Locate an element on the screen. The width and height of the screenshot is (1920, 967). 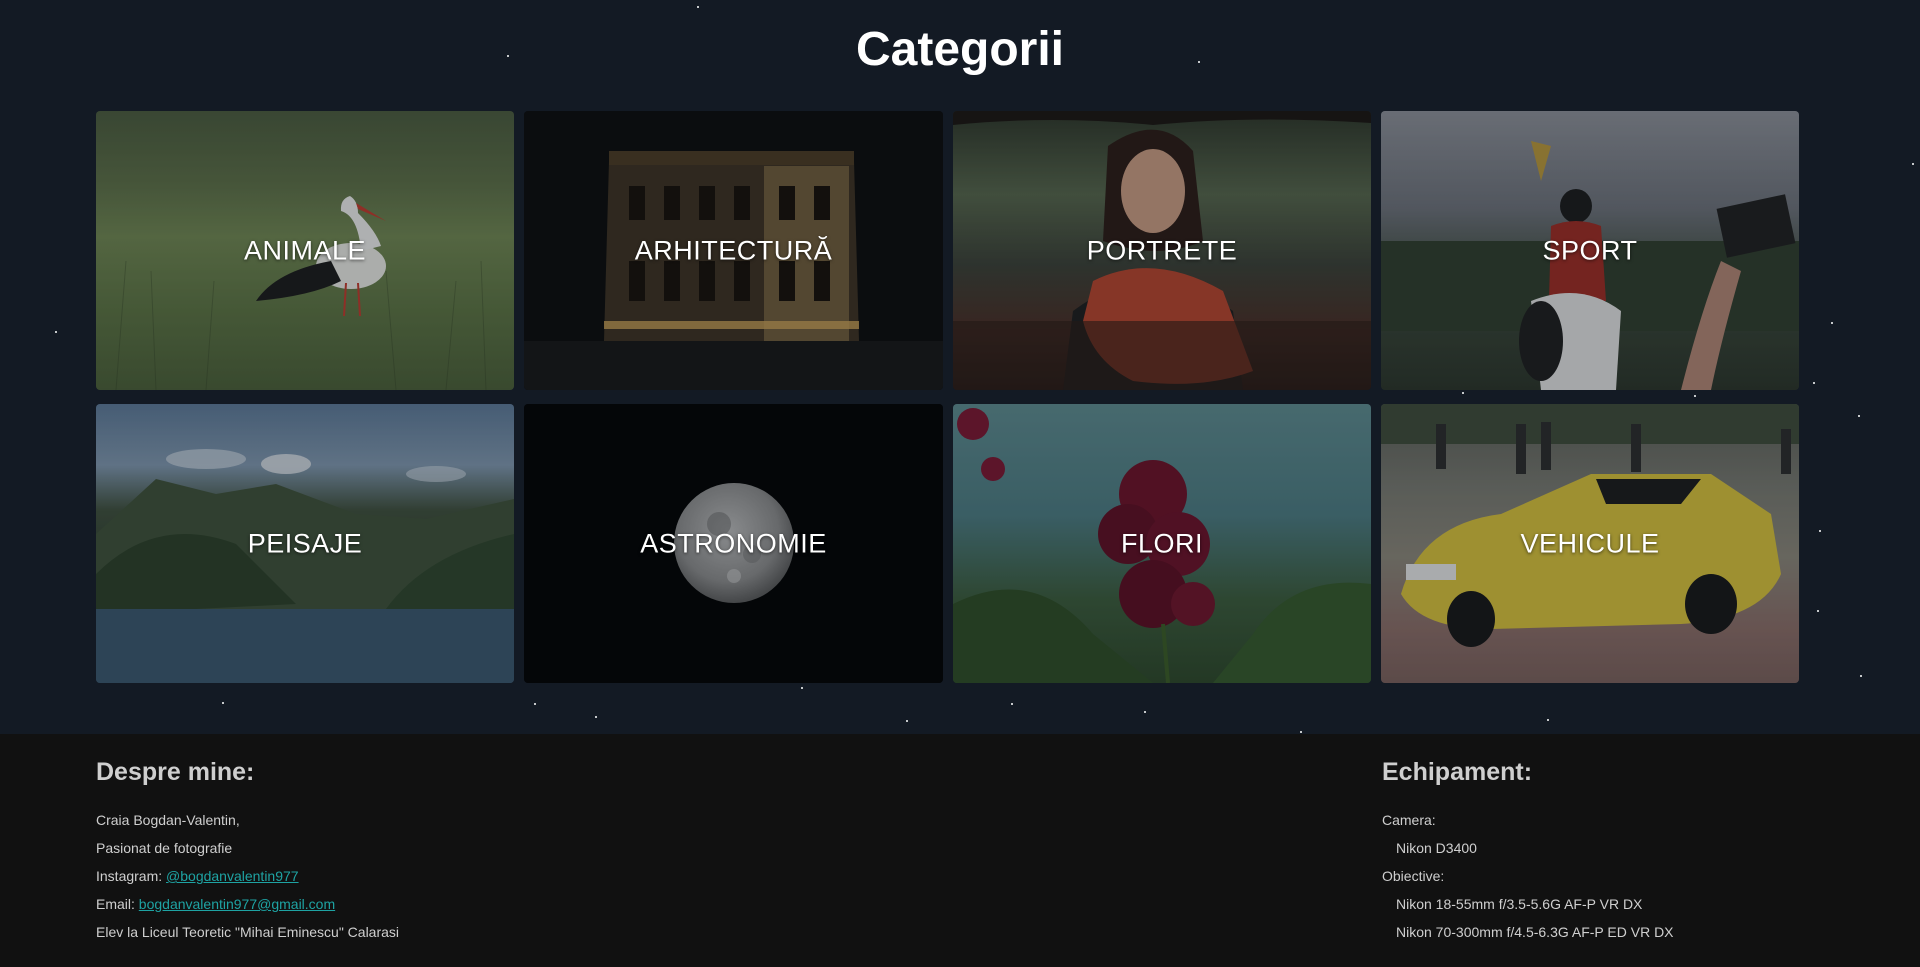
category-label: FLORI is located at coordinates (1161, 543).